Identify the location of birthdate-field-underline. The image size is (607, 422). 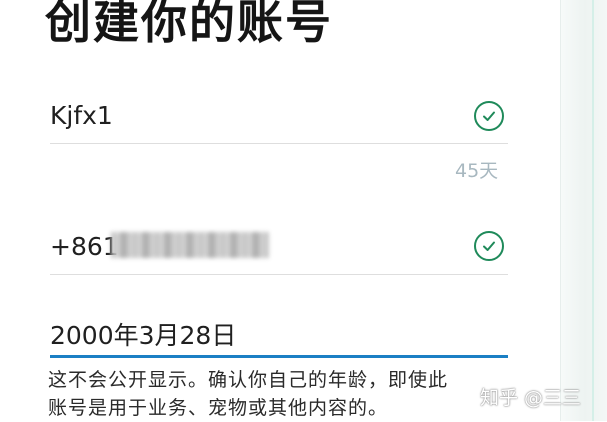
(279, 356).